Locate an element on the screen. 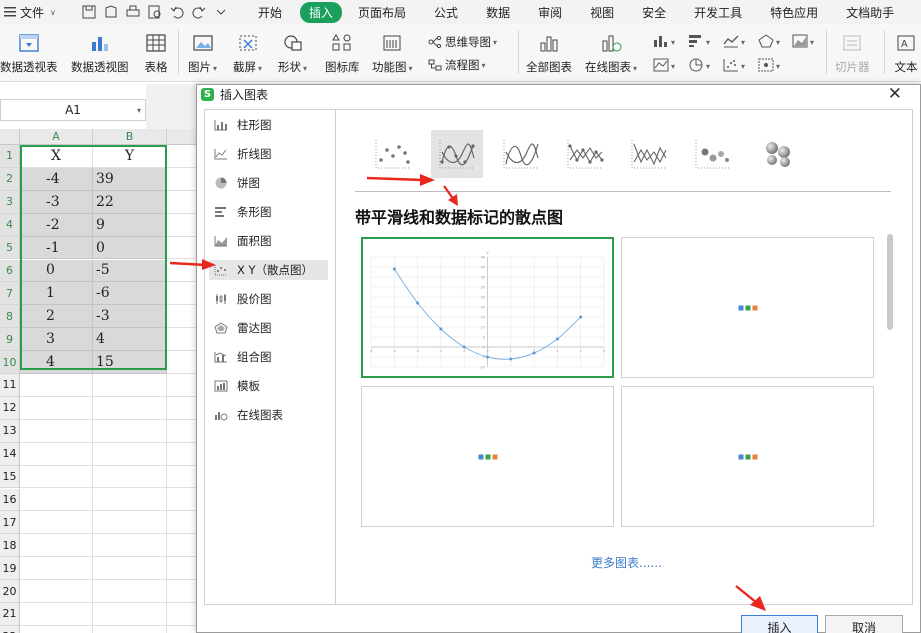  tab-developer: 开发工具 is located at coordinates (718, 12).